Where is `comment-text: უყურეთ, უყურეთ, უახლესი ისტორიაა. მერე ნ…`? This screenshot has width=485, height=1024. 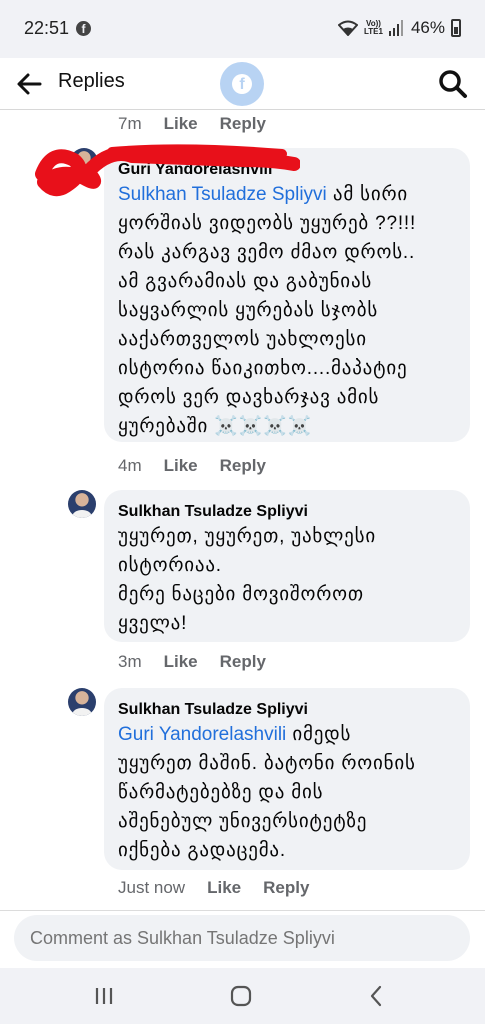
comment-text: უყურეთ, უყურეთ, უახლესი ისტორიაა. მერე ნ… is located at coordinates (247, 580).